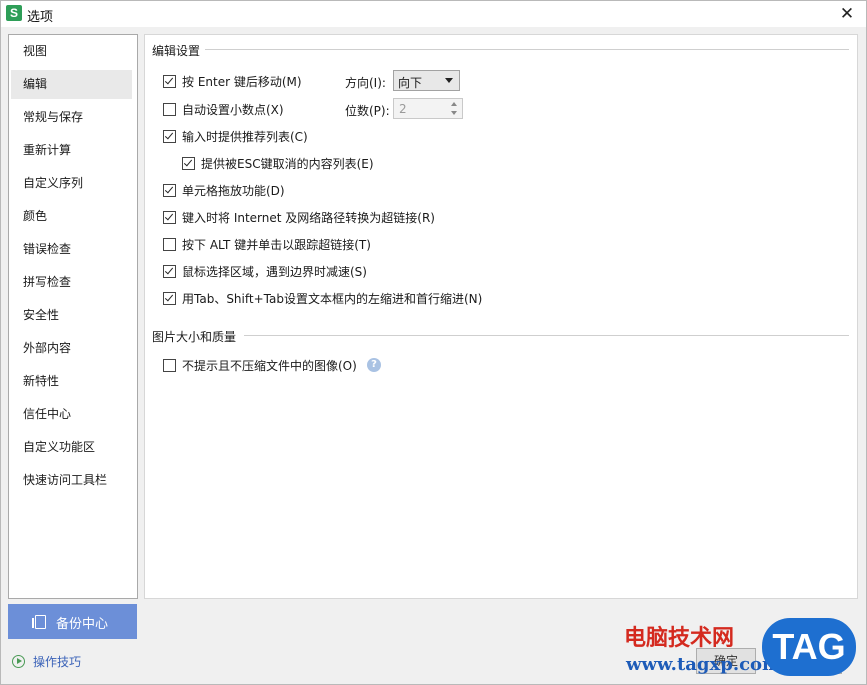 The height and width of the screenshot is (685, 867). What do you see at coordinates (71, 117) in the screenshot?
I see `sidebar-item-general-save: 常规与保存` at bounding box center [71, 117].